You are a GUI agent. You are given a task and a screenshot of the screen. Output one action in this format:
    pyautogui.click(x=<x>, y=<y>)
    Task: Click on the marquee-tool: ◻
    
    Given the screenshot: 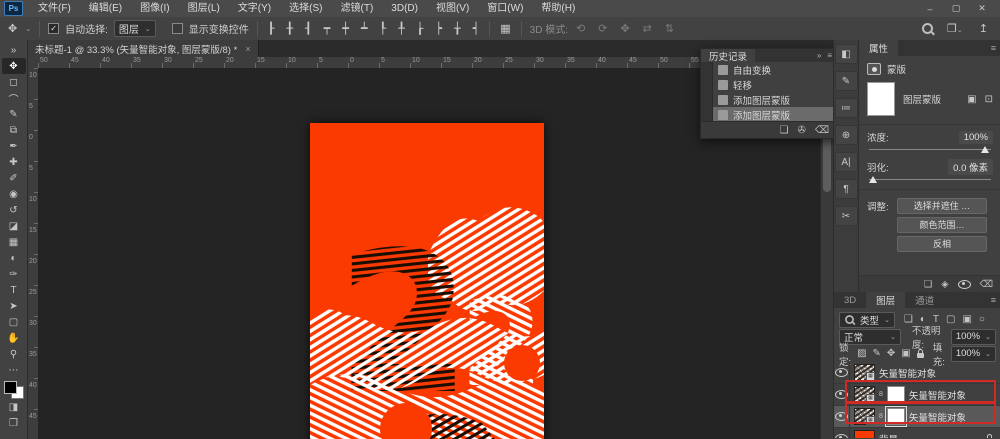 What is the action you would take?
    pyautogui.click(x=14, y=82)
    